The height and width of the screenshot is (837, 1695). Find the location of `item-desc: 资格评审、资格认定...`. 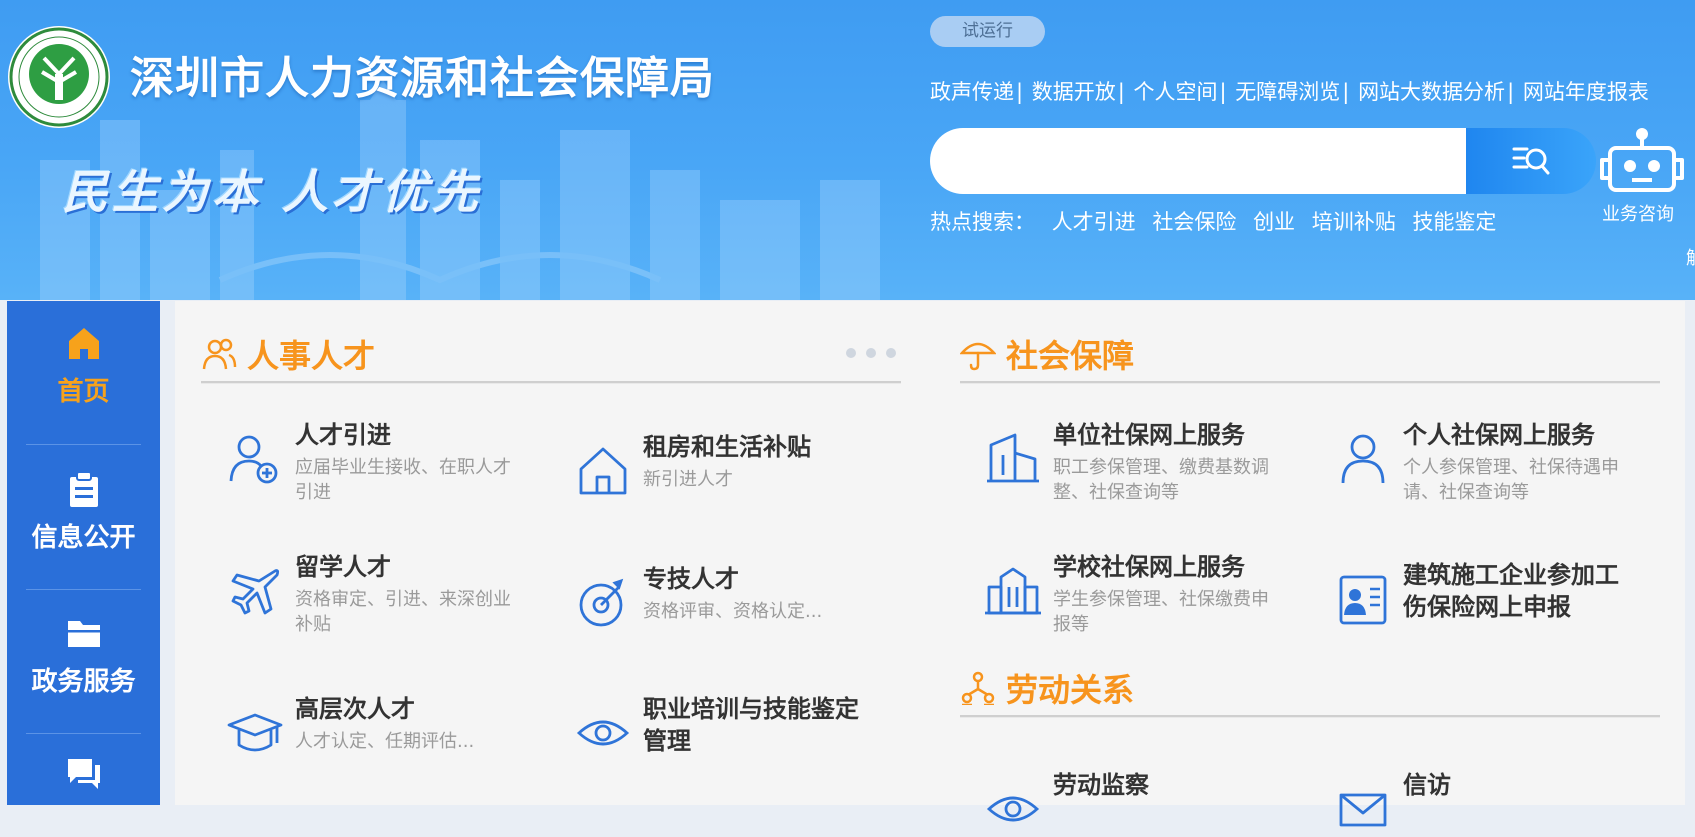

item-desc: 资格评审、资格认定... is located at coordinates (733, 611).